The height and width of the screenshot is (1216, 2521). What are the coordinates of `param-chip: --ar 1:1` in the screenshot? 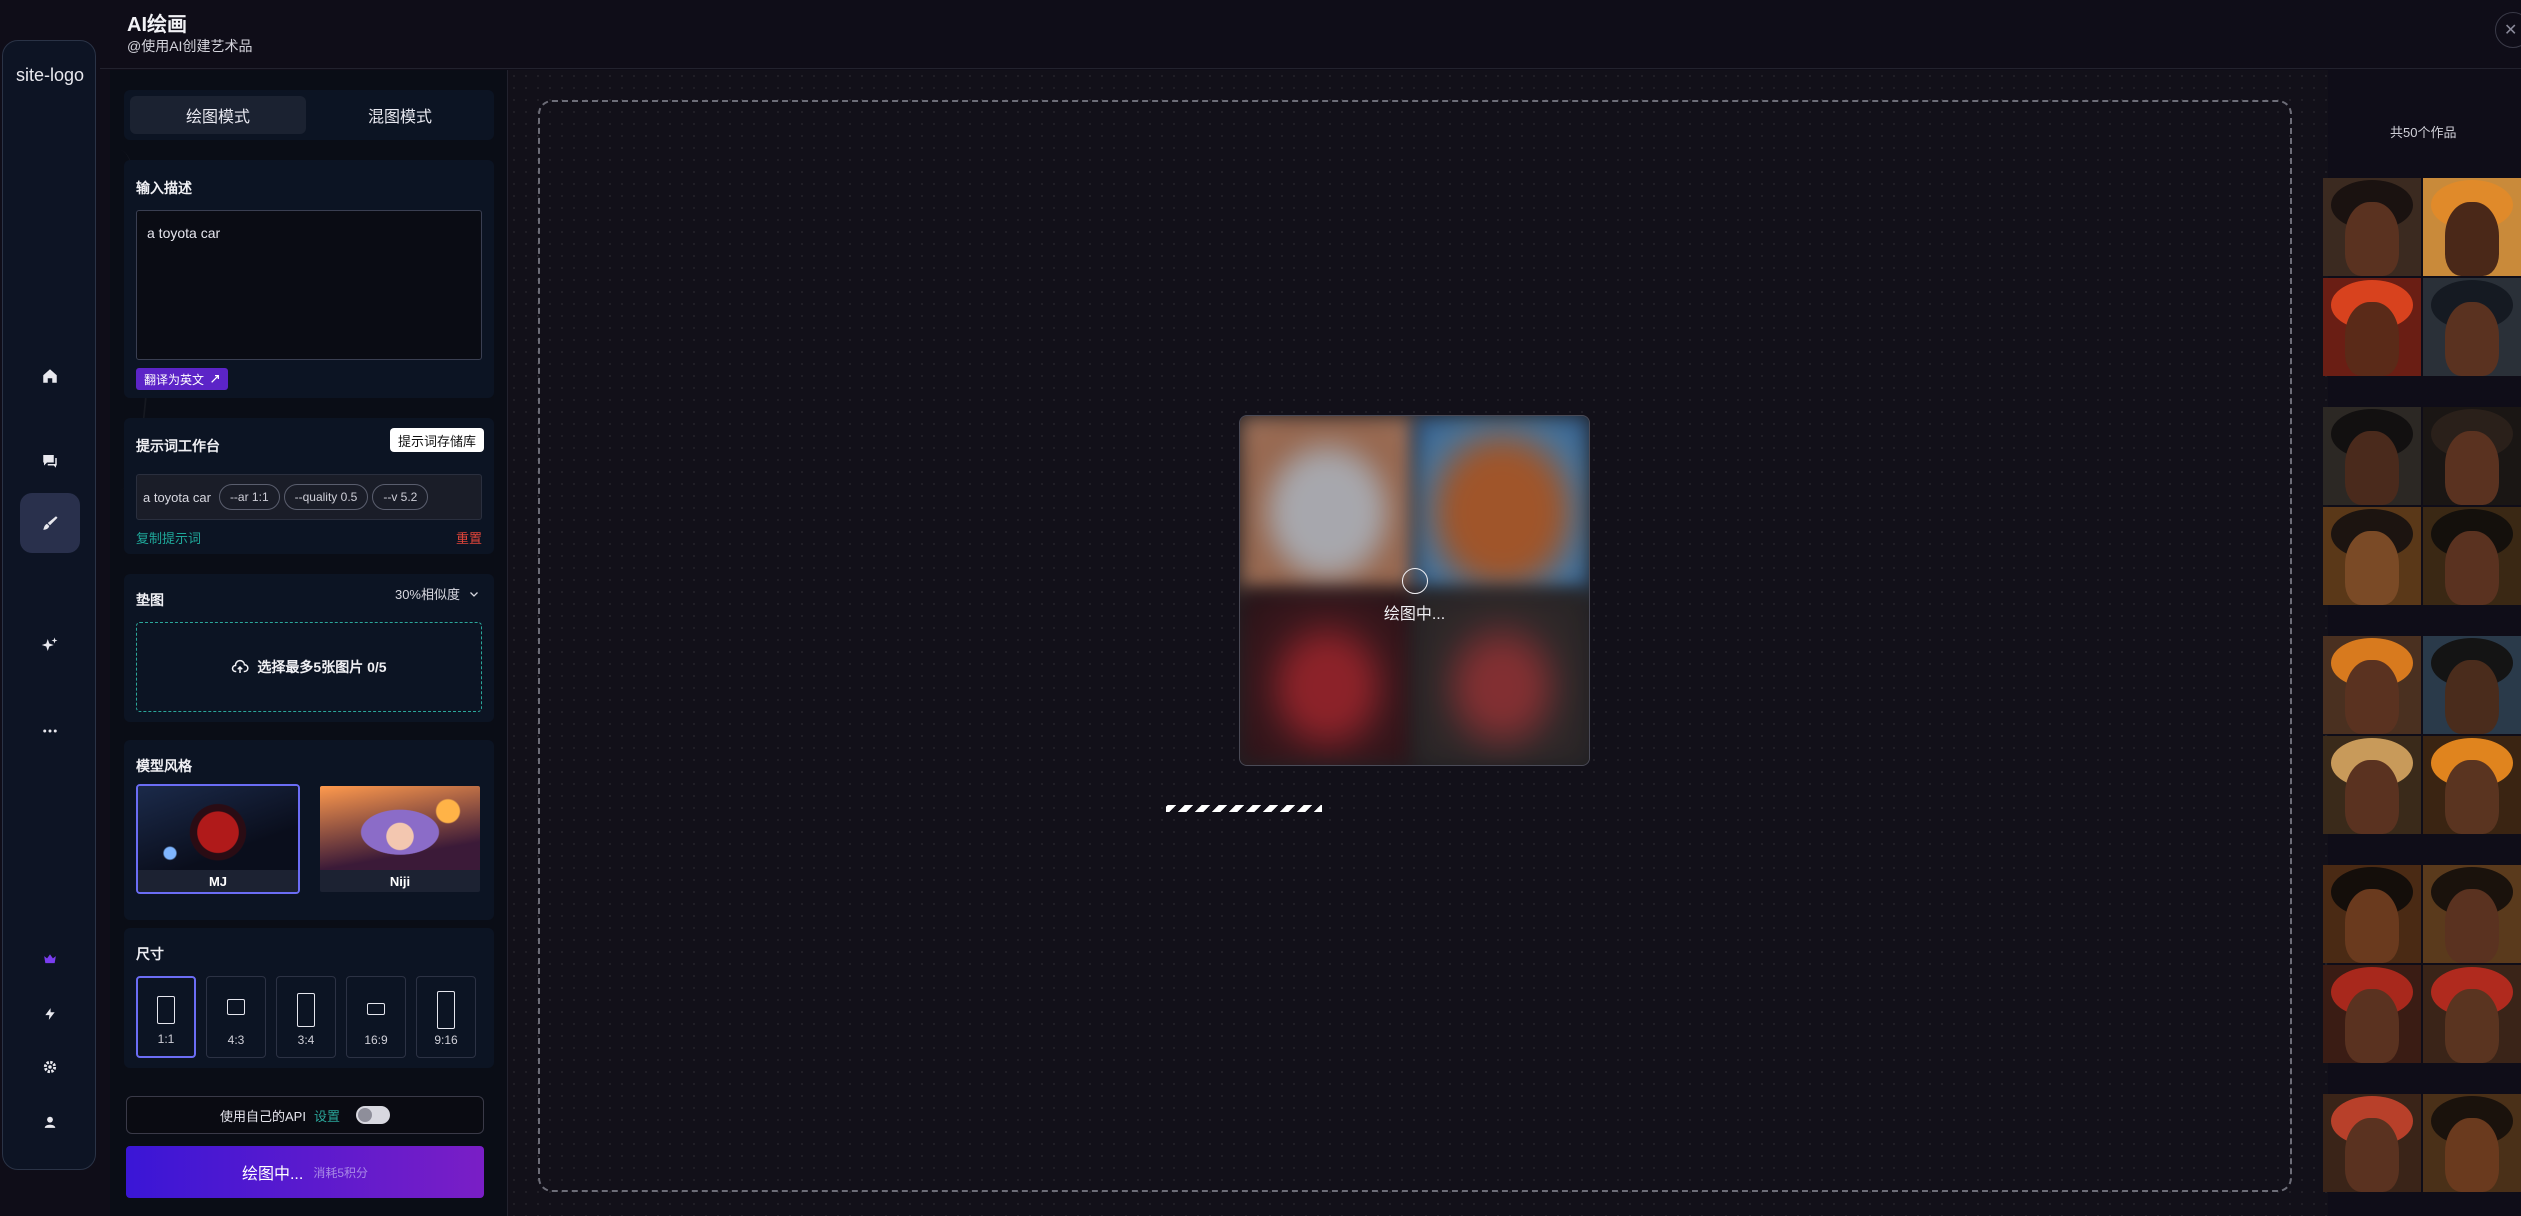 It's located at (249, 497).